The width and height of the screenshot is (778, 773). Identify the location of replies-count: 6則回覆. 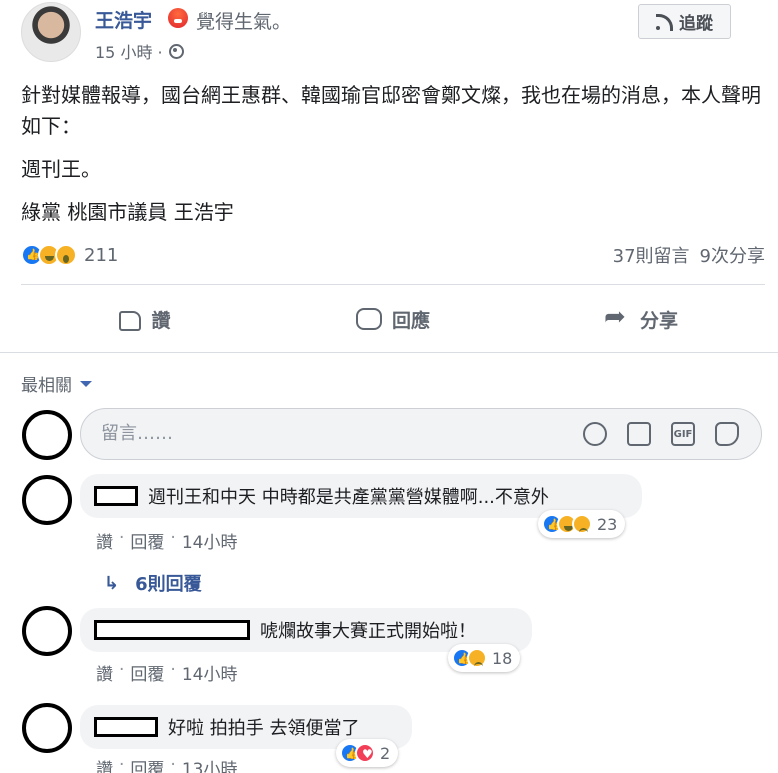
(168, 584).